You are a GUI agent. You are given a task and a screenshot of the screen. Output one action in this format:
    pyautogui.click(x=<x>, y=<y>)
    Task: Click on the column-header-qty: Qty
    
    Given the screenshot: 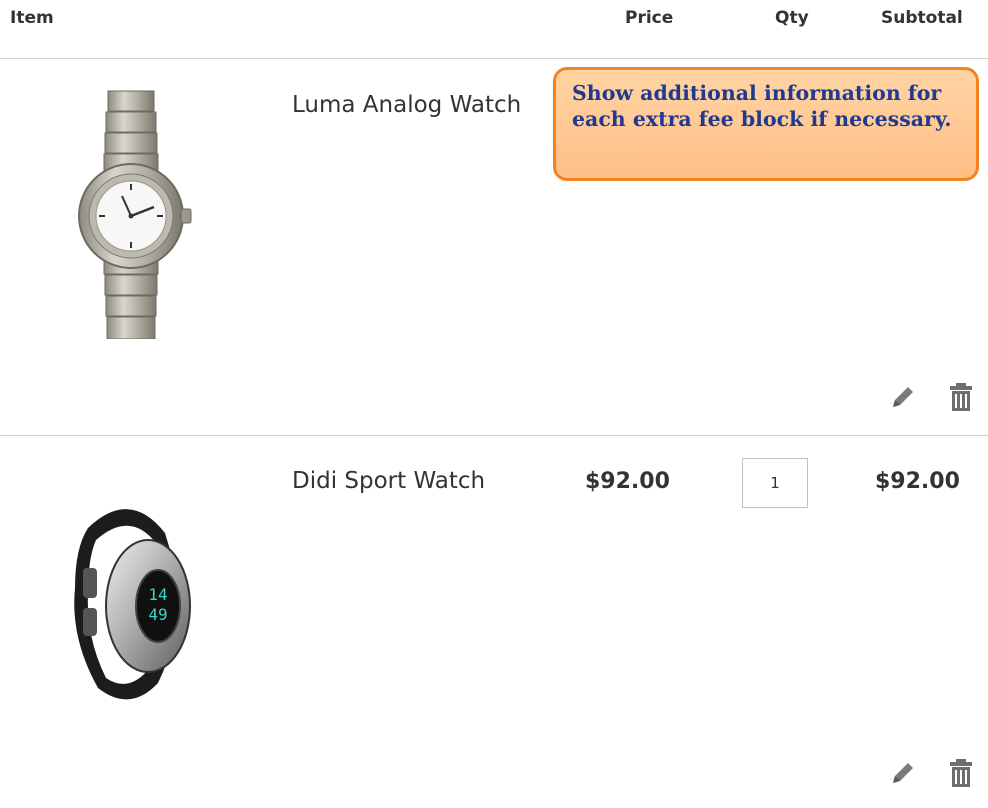 What is the action you would take?
    pyautogui.click(x=792, y=18)
    